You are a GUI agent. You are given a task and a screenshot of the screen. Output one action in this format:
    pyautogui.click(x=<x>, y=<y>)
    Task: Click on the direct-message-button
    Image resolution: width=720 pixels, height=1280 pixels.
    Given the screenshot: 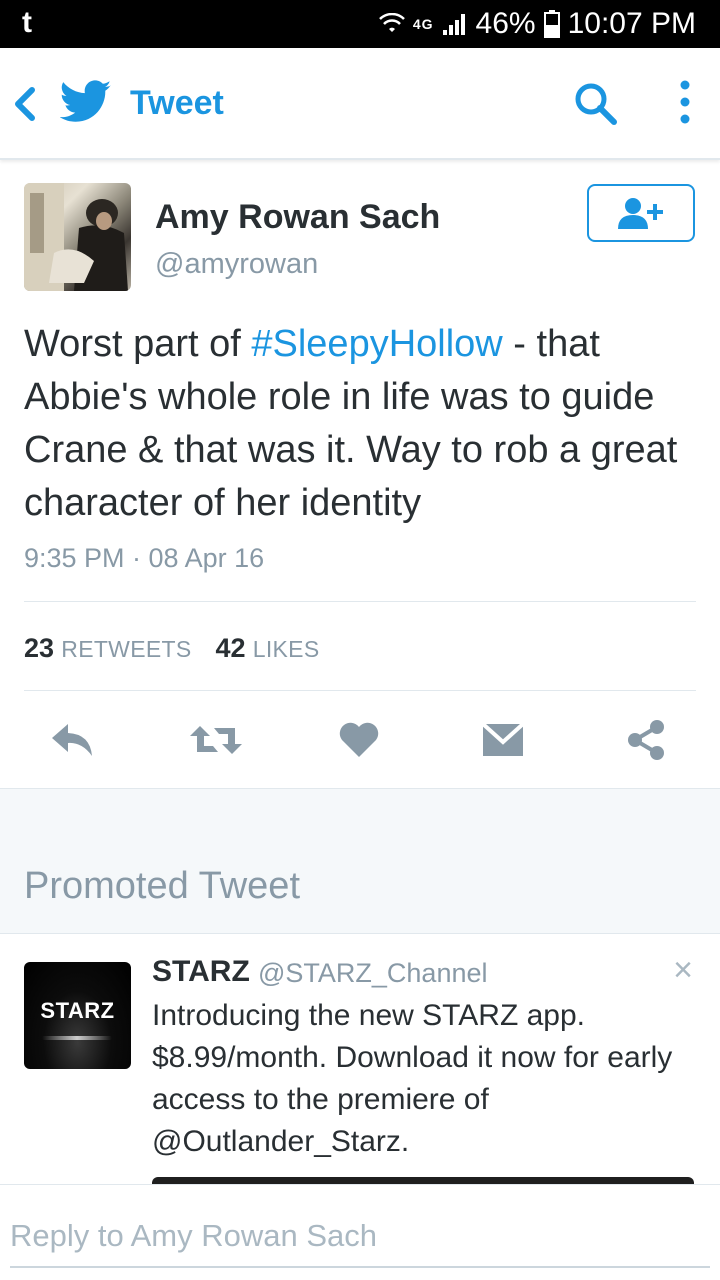 What is the action you would take?
    pyautogui.click(x=503, y=740)
    